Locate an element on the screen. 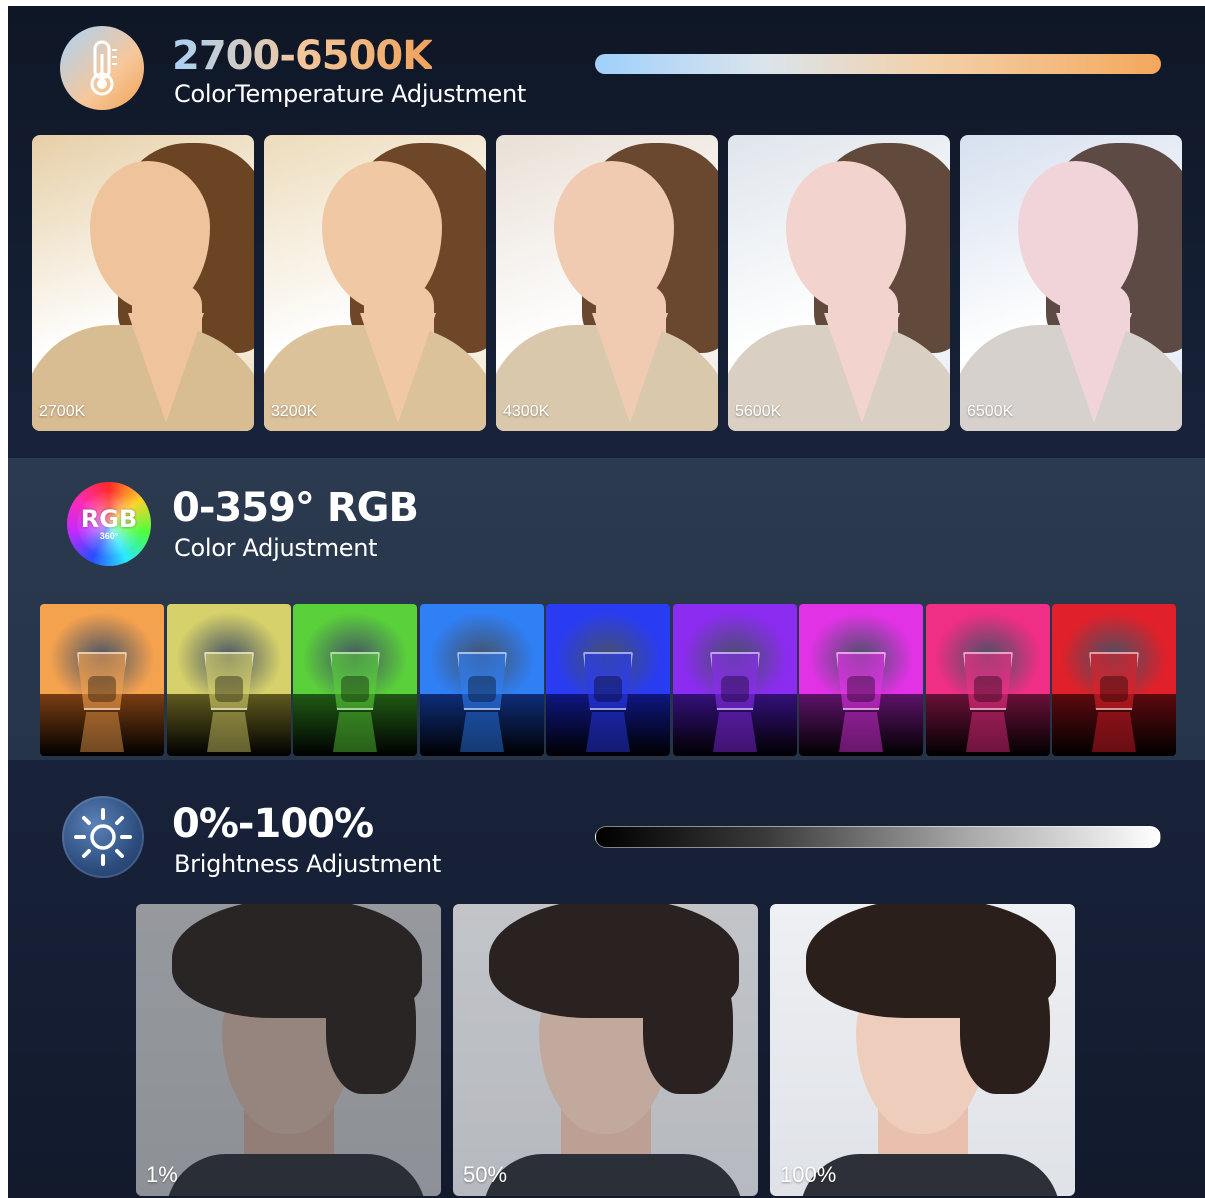 The width and height of the screenshot is (1205, 1198). rgb-icon-label: RGB is located at coordinates (109, 519).